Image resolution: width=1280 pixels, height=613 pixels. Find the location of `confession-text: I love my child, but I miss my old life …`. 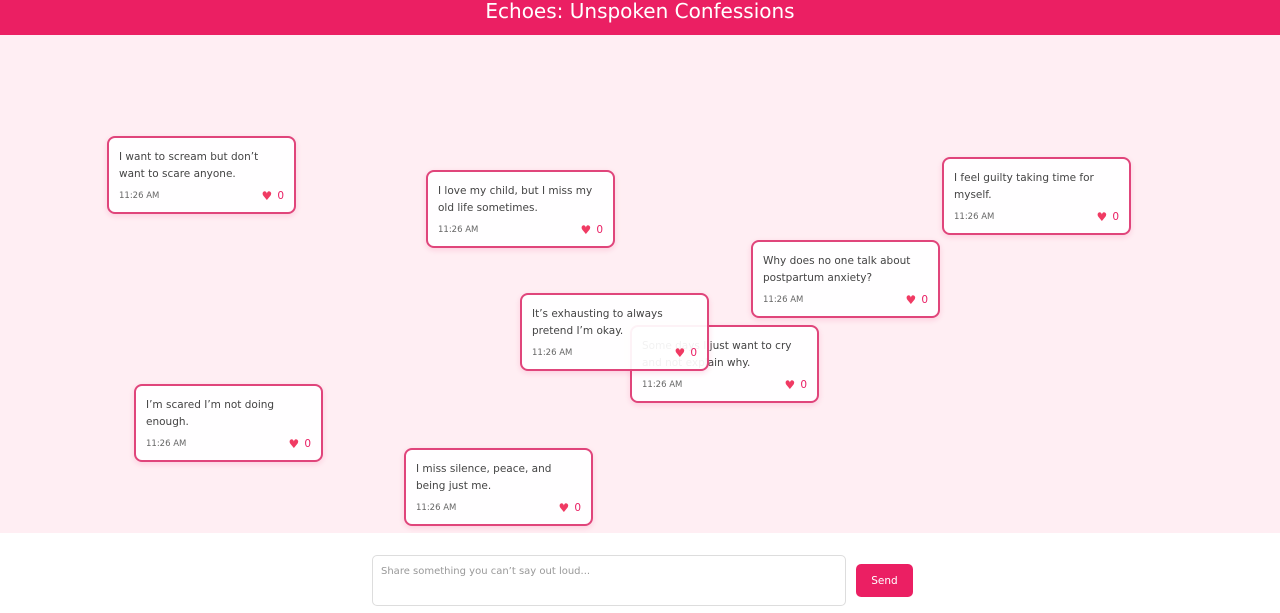

confession-text: I love my child, but I miss my old life … is located at coordinates (515, 199).